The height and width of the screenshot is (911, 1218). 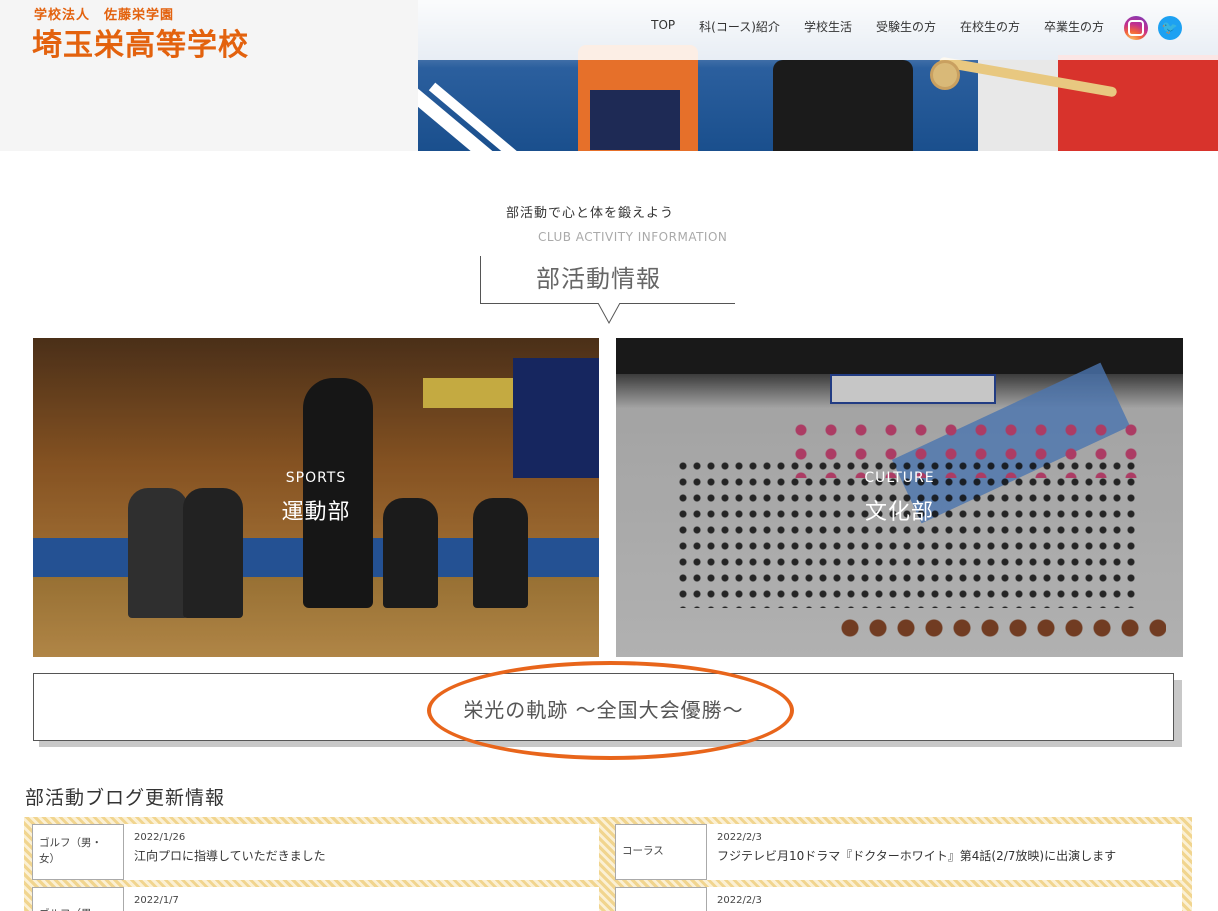 What do you see at coordinates (990, 26) in the screenshot?
I see `nav-students: 在校生の方` at bounding box center [990, 26].